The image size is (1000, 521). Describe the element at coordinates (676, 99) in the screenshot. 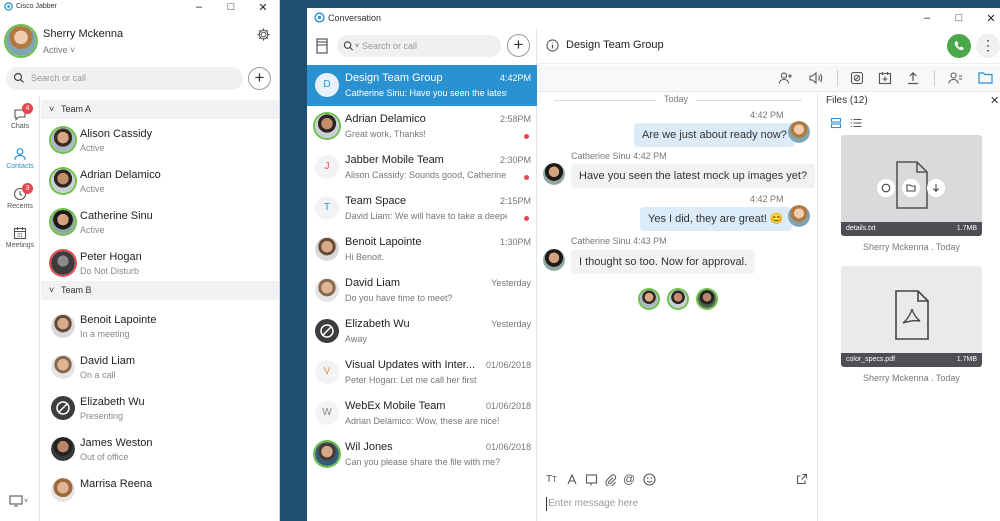

I see `day-label: Today` at that location.